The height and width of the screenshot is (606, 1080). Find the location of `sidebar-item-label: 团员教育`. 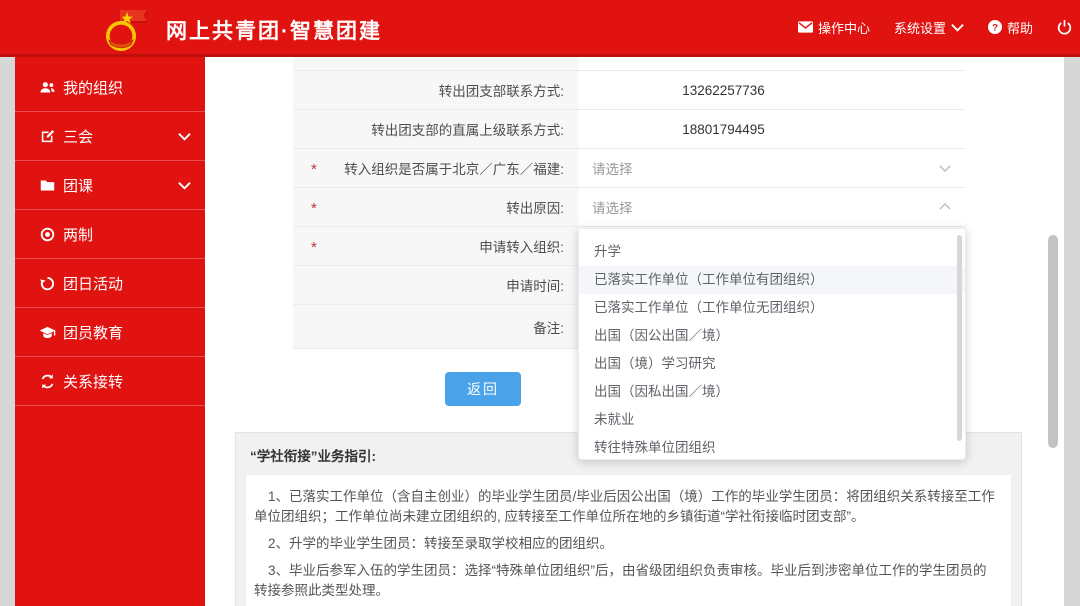

sidebar-item-label: 团员教育 is located at coordinates (93, 333).